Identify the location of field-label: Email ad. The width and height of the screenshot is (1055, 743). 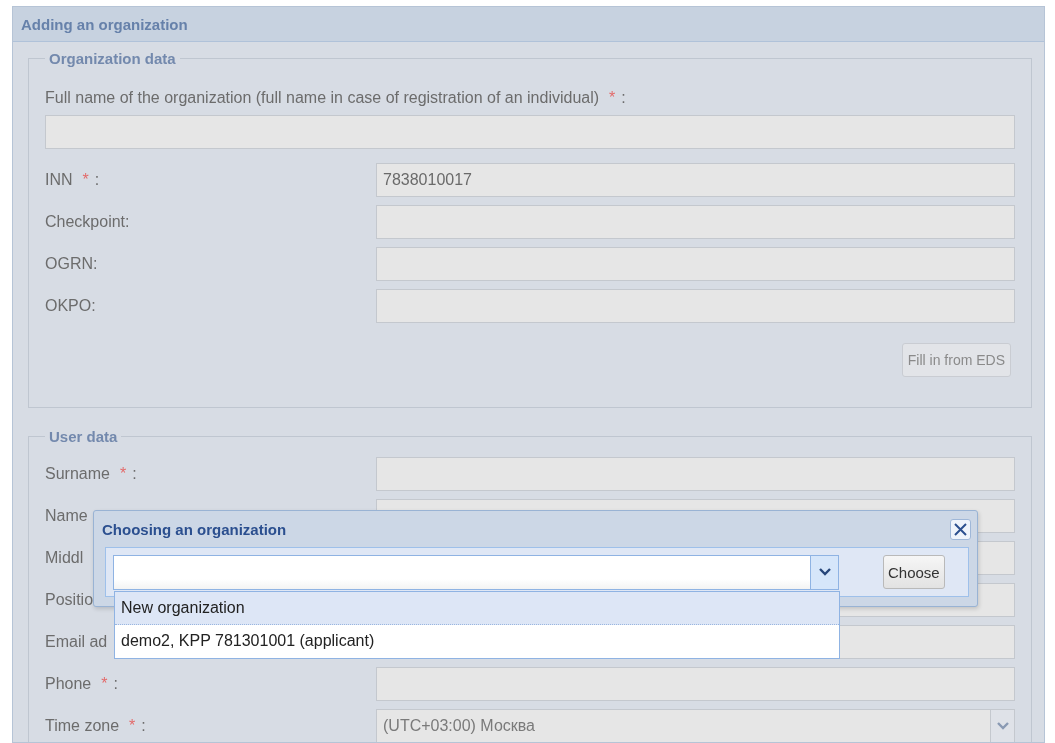
(76, 642).